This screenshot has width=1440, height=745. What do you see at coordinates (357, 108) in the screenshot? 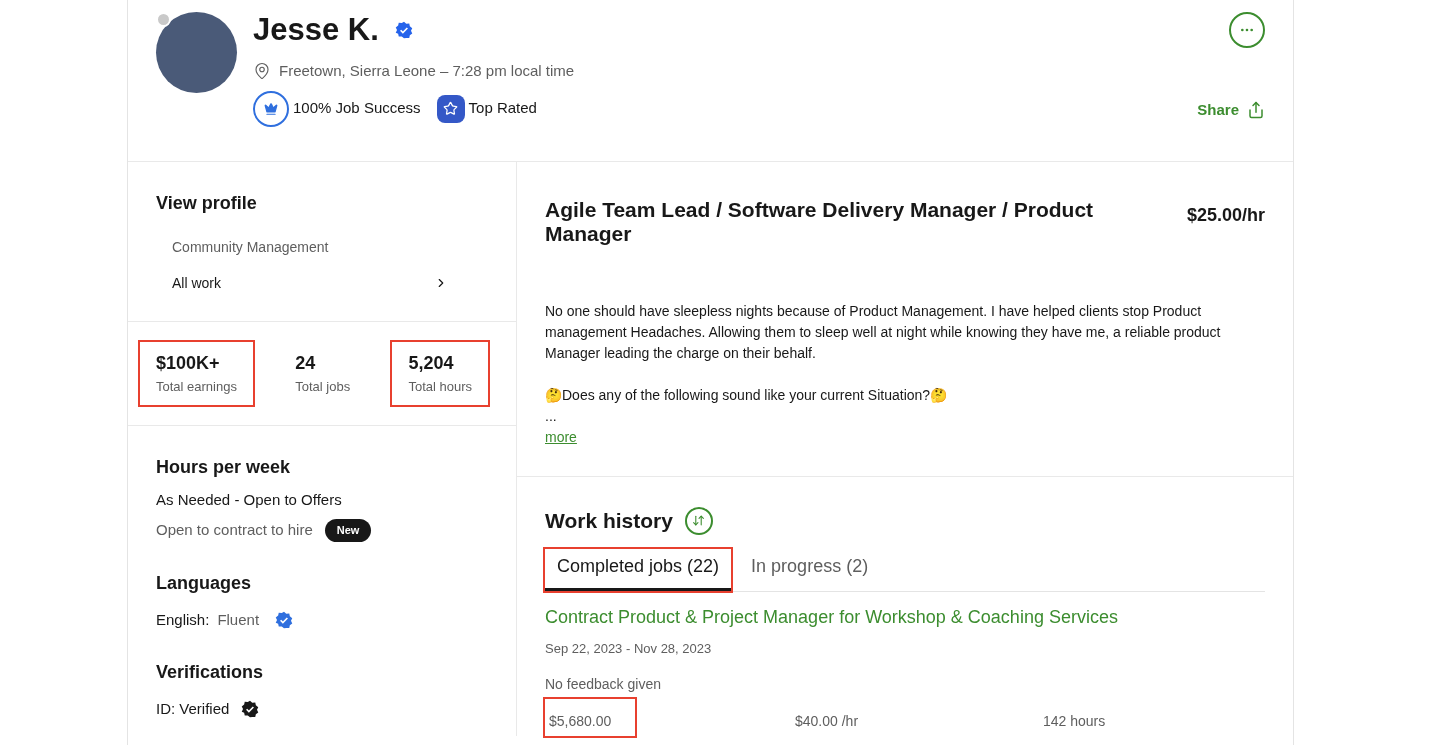
I see `badge-label: 100% Job Success` at bounding box center [357, 108].